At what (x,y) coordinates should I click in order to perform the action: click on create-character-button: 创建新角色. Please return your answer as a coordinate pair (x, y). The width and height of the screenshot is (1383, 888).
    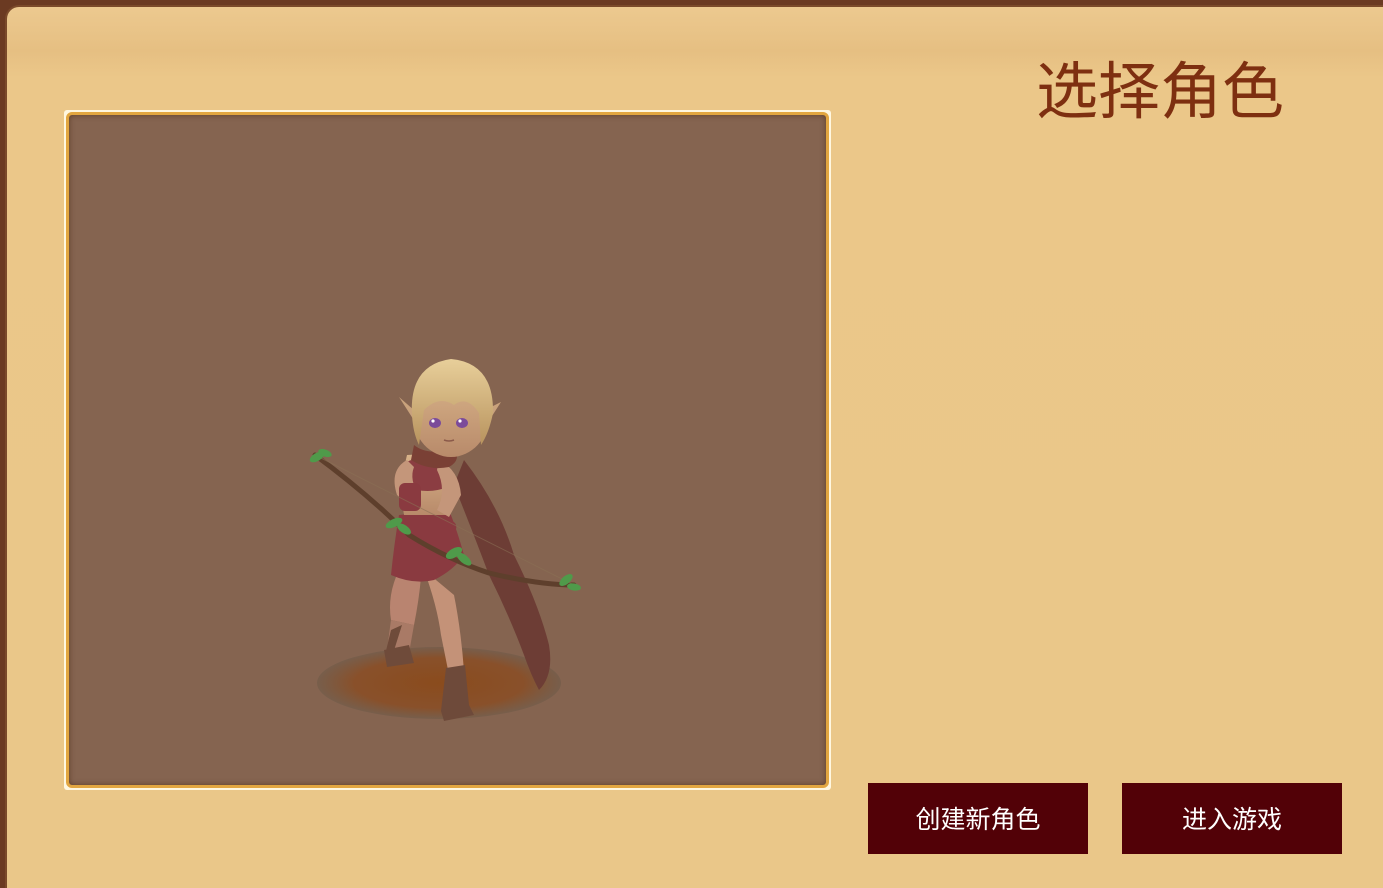
    Looking at the image, I should click on (978, 818).